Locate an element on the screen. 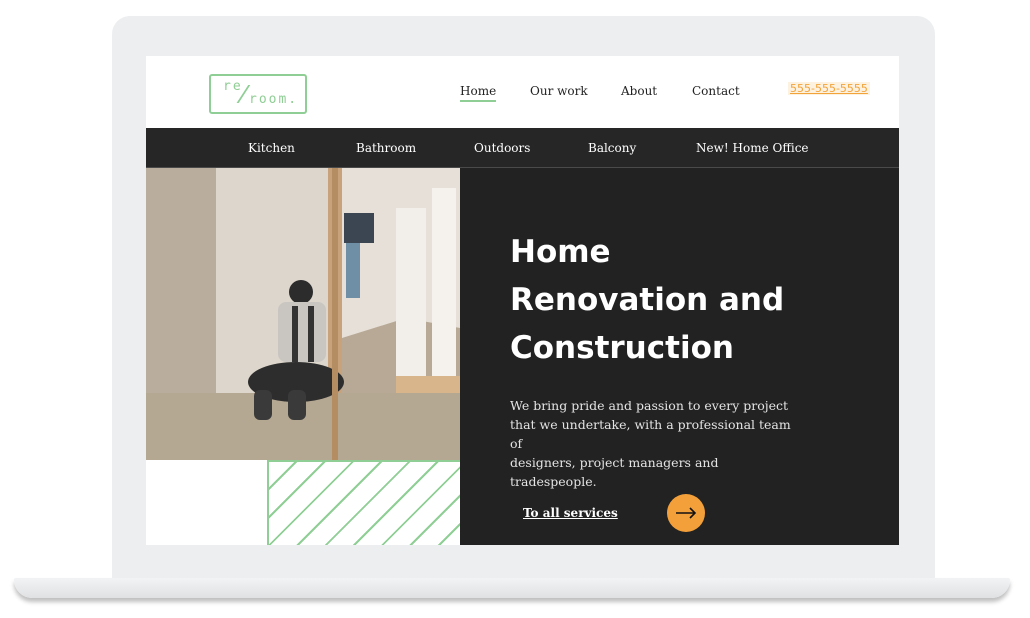  arrow-right-icon is located at coordinates (686, 513).